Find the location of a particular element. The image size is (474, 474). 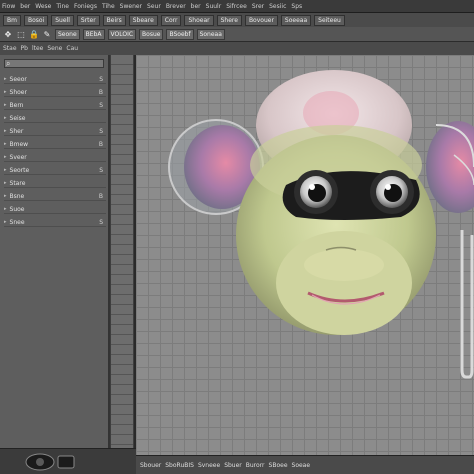

menu-item-8: Brever is located at coordinates (176, 6).